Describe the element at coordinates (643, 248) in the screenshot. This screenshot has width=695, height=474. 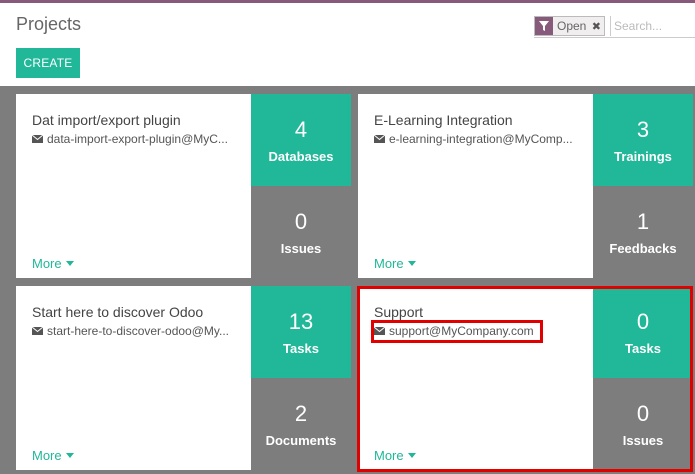
I see `stat-label: Feedbacks` at that location.